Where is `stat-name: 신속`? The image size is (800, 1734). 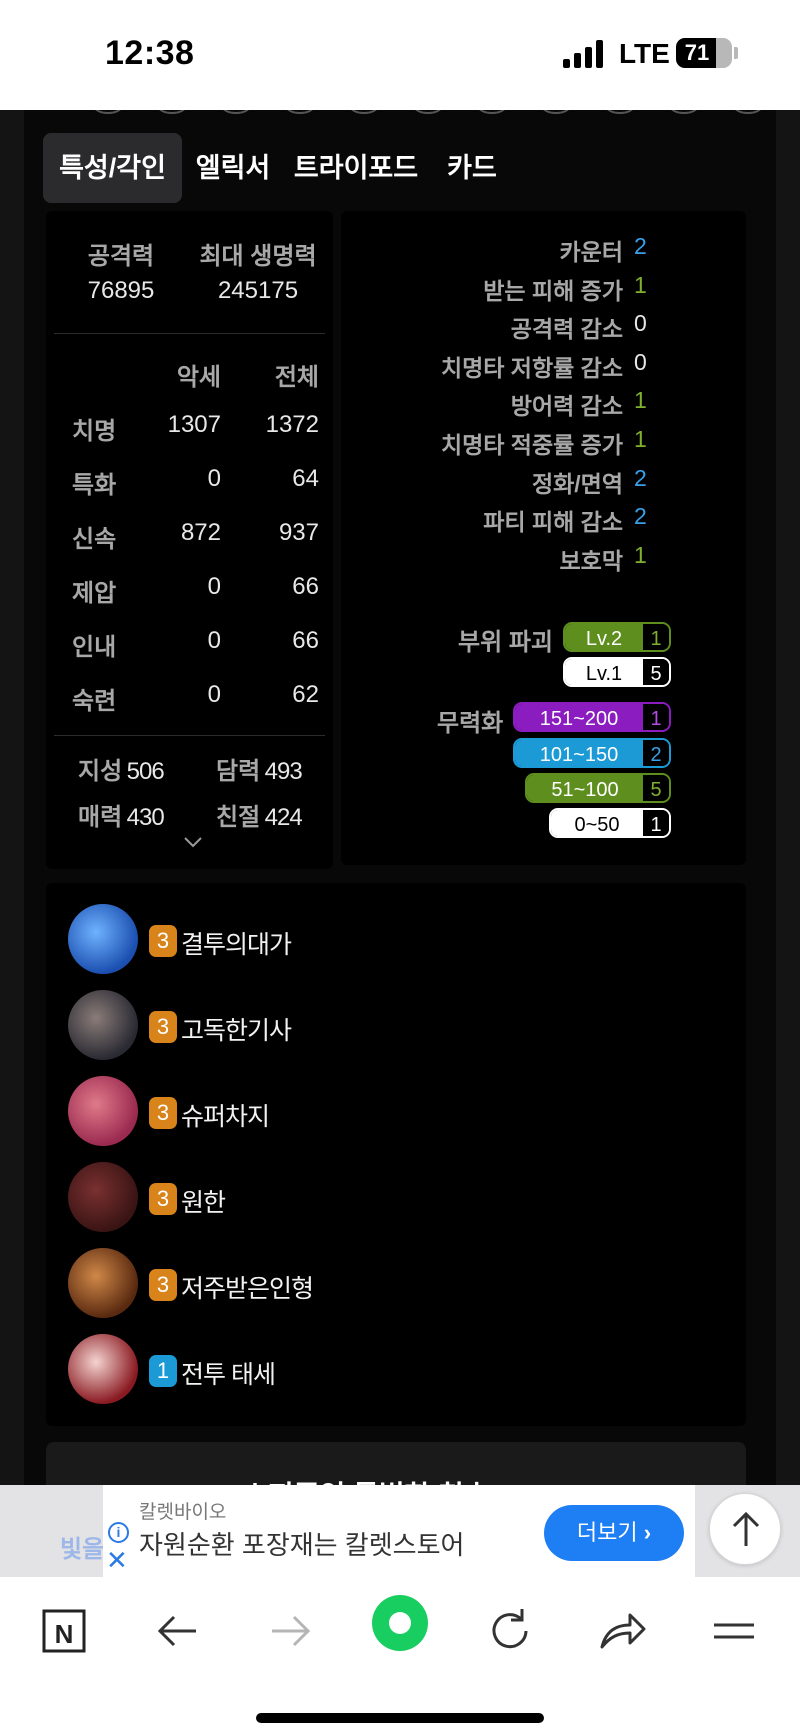
stat-name: 신속 is located at coordinates (94, 539).